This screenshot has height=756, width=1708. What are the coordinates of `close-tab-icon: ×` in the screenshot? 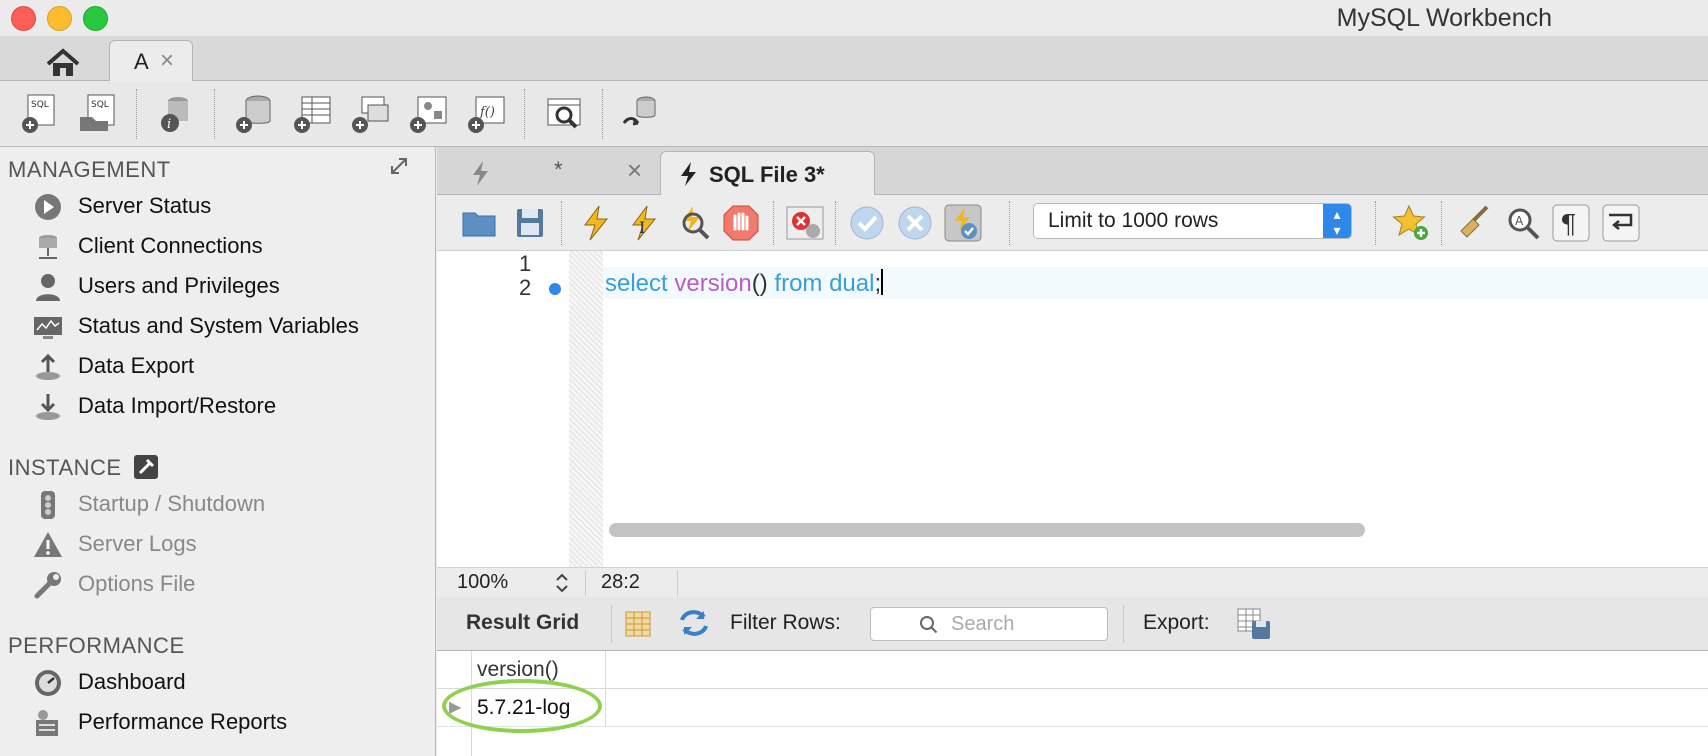 It's located at (167, 61).